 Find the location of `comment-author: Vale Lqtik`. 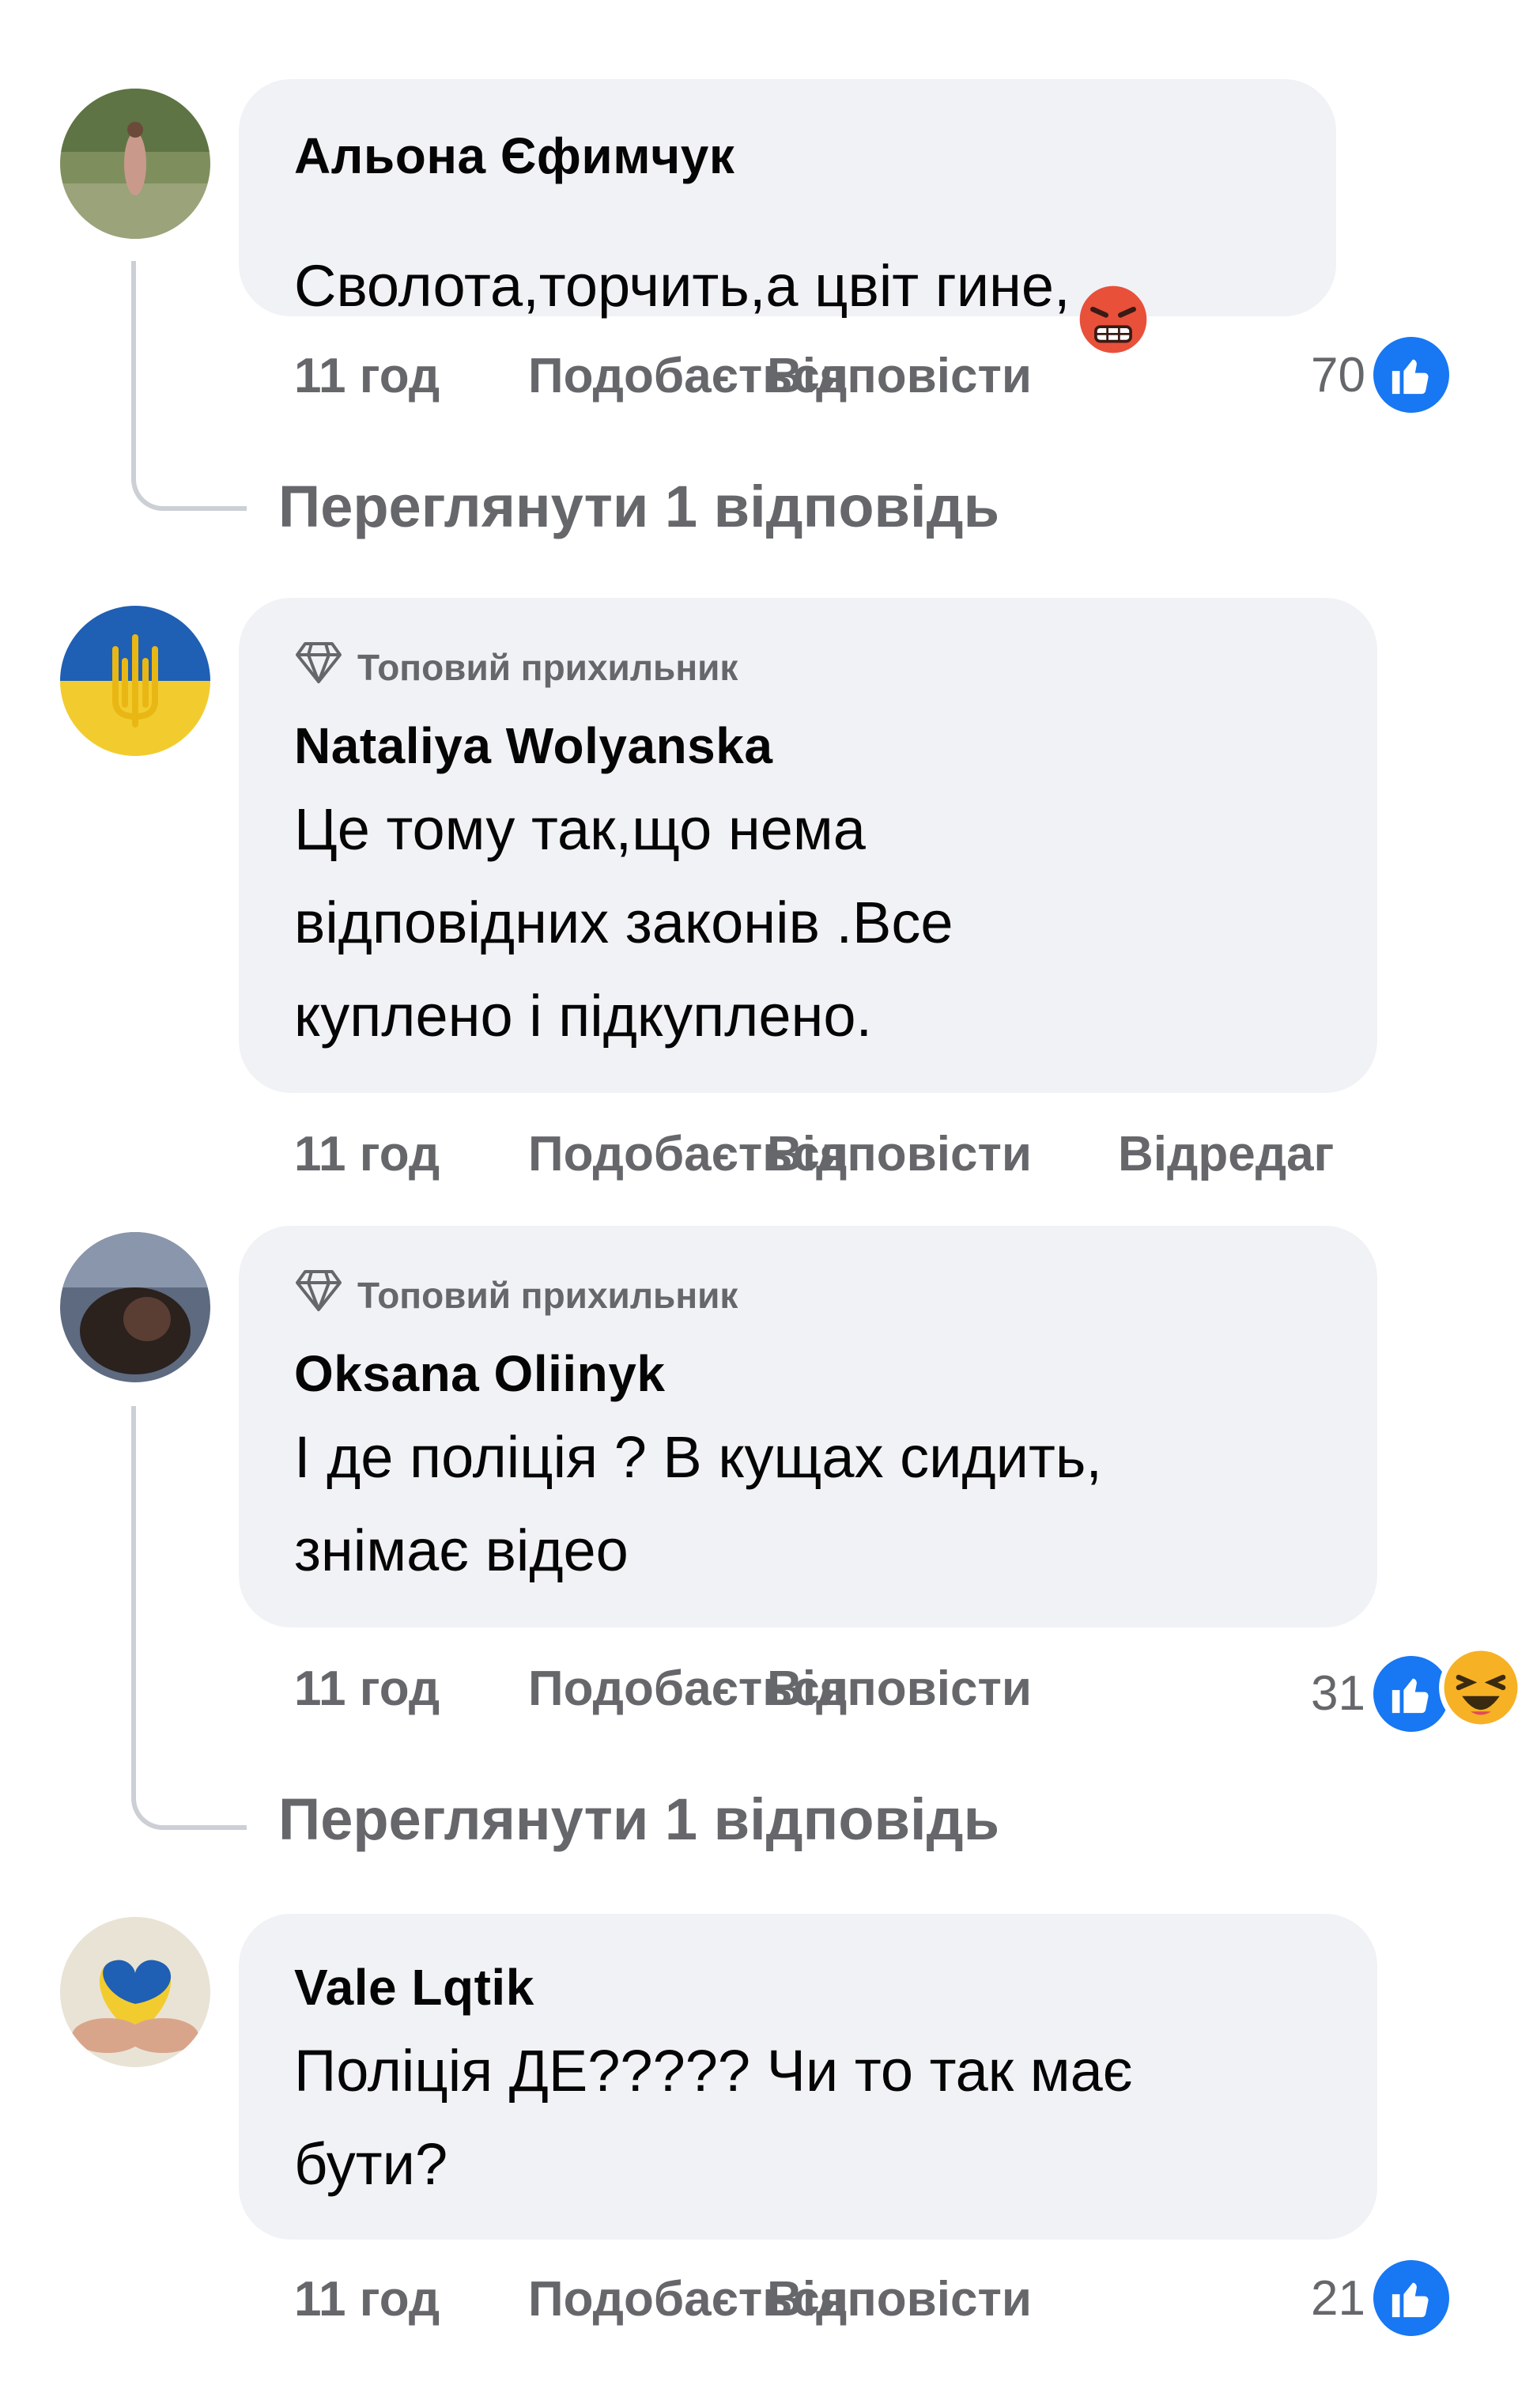

comment-author: Vale Lqtik is located at coordinates (414, 1987).